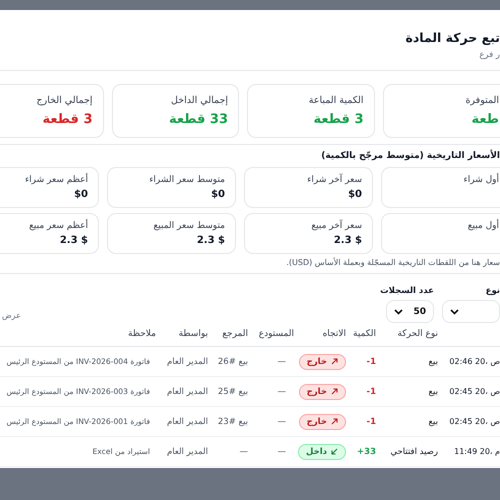 The width and height of the screenshot is (500, 500). Describe the element at coordinates (414, 451) in the screenshot. I see `table-cell: رصيد افتتاحي` at that location.